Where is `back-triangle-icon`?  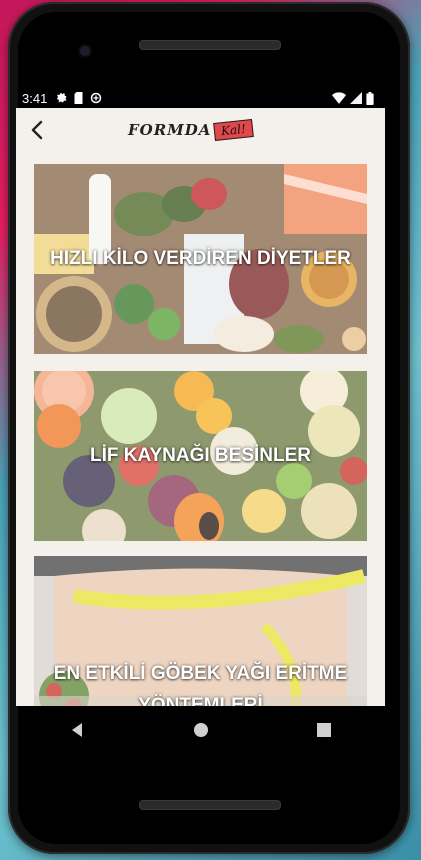 back-triangle-icon is located at coordinates (76, 730).